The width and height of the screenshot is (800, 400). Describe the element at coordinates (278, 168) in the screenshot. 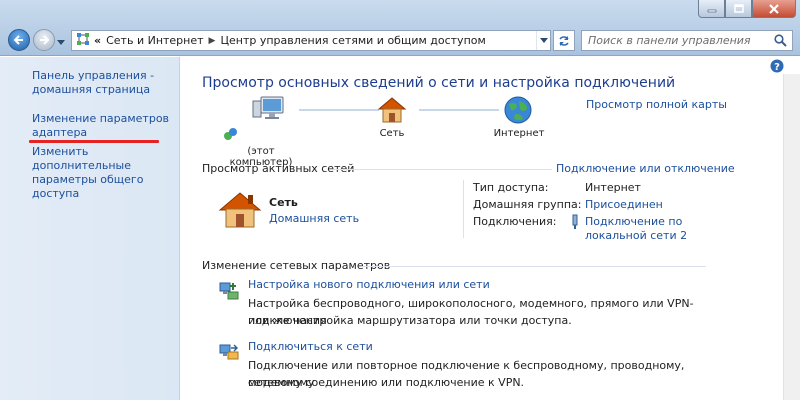

I see `active-networks-title: Просмотр активных сетей` at that location.